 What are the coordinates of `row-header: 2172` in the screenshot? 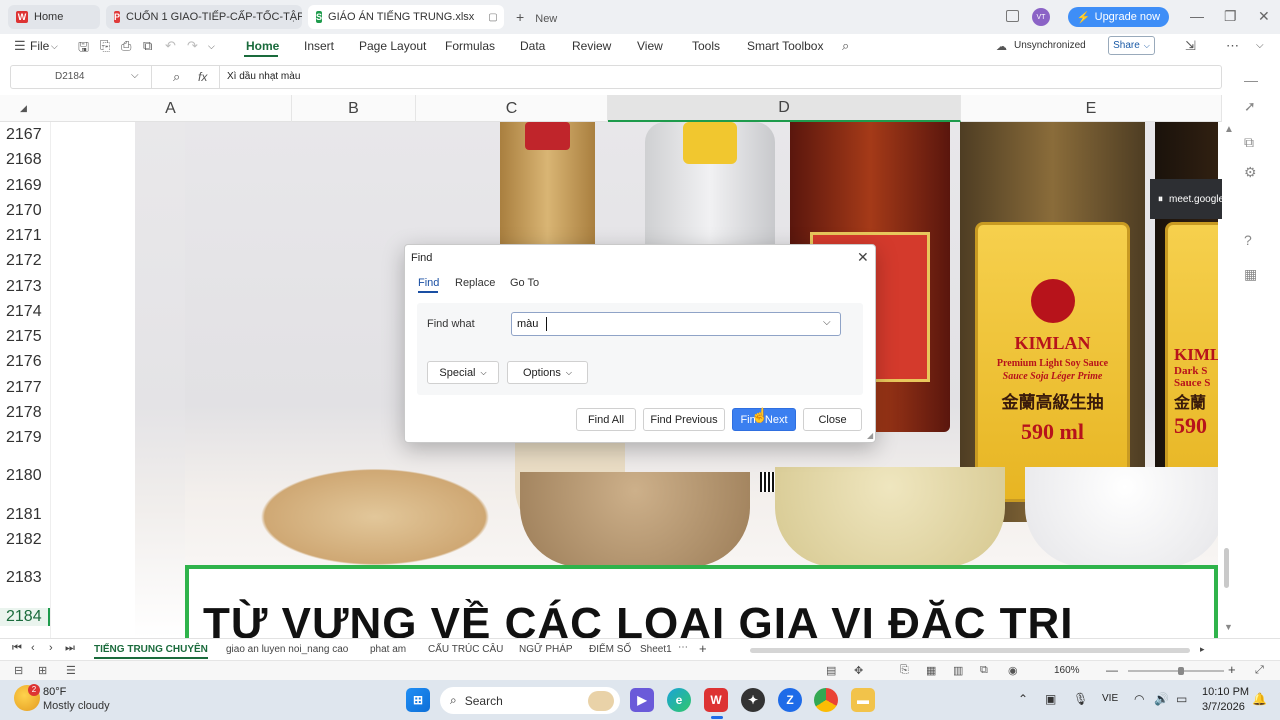 It's located at (25, 261).